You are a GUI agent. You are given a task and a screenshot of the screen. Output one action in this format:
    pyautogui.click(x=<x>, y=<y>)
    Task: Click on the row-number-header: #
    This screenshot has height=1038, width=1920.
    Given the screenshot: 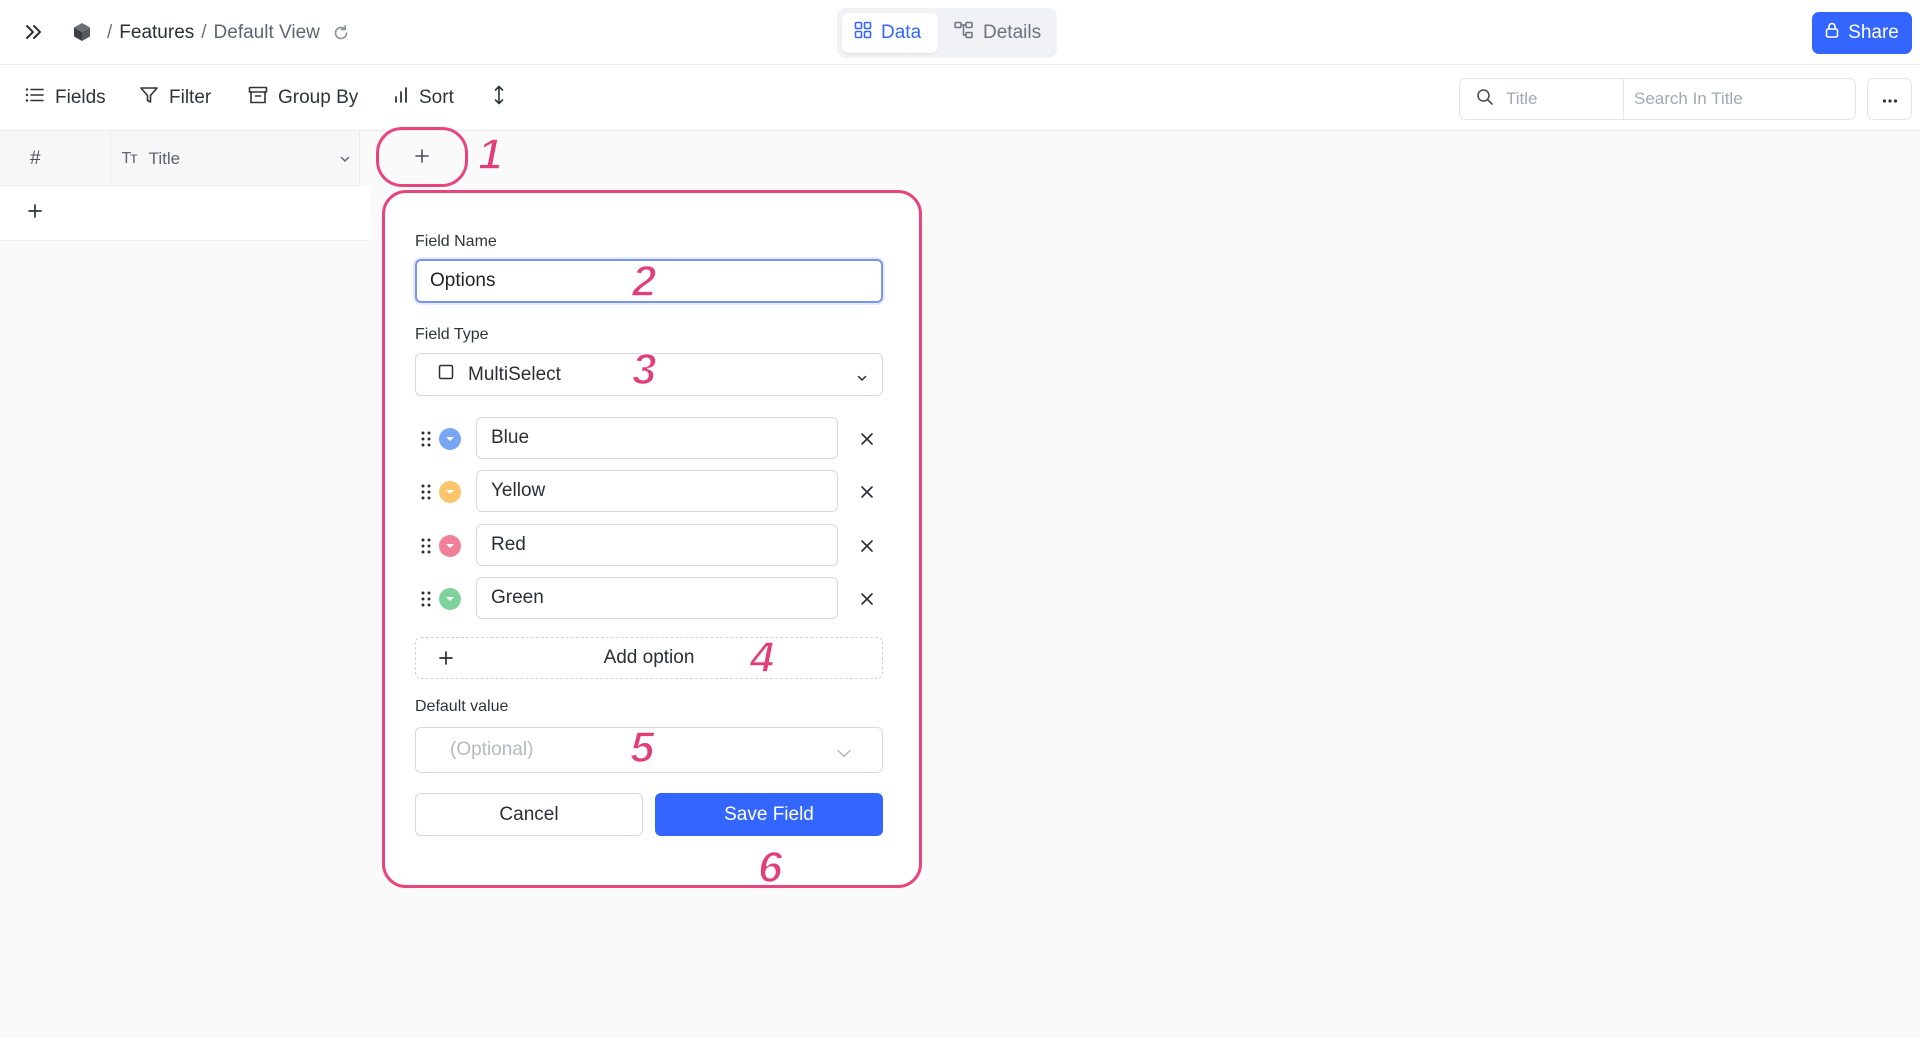 What is the action you would take?
    pyautogui.click(x=56, y=158)
    